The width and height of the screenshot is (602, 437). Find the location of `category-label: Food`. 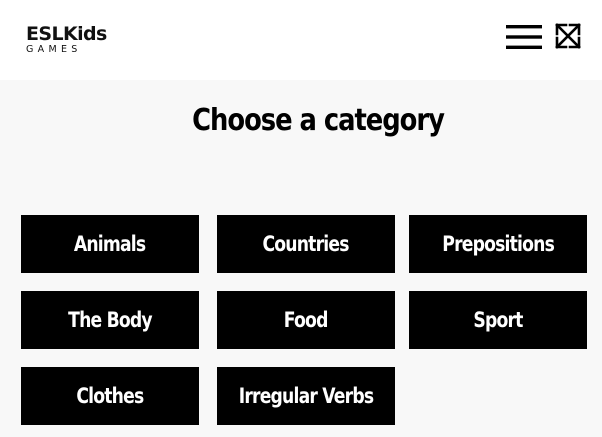

category-label: Food is located at coordinates (306, 320).